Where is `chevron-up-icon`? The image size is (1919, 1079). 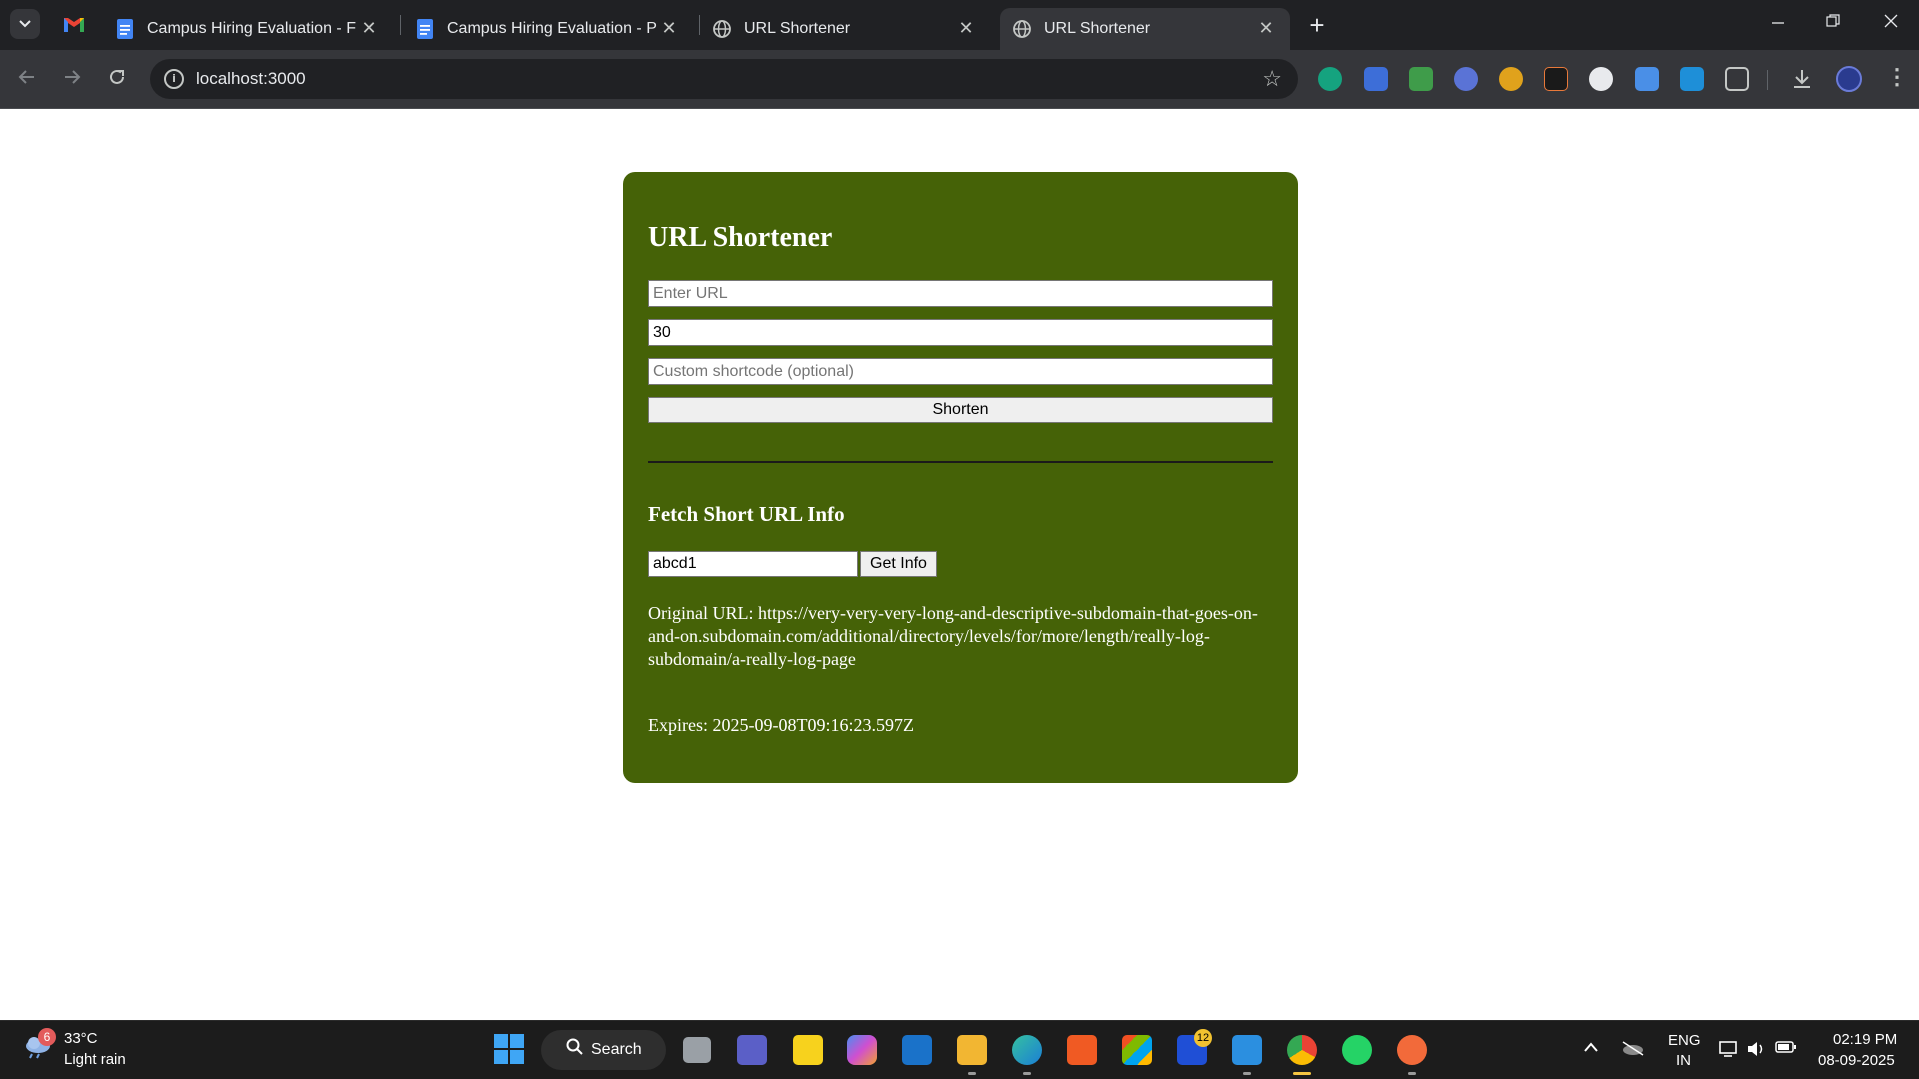 chevron-up-icon is located at coordinates (1591, 1049).